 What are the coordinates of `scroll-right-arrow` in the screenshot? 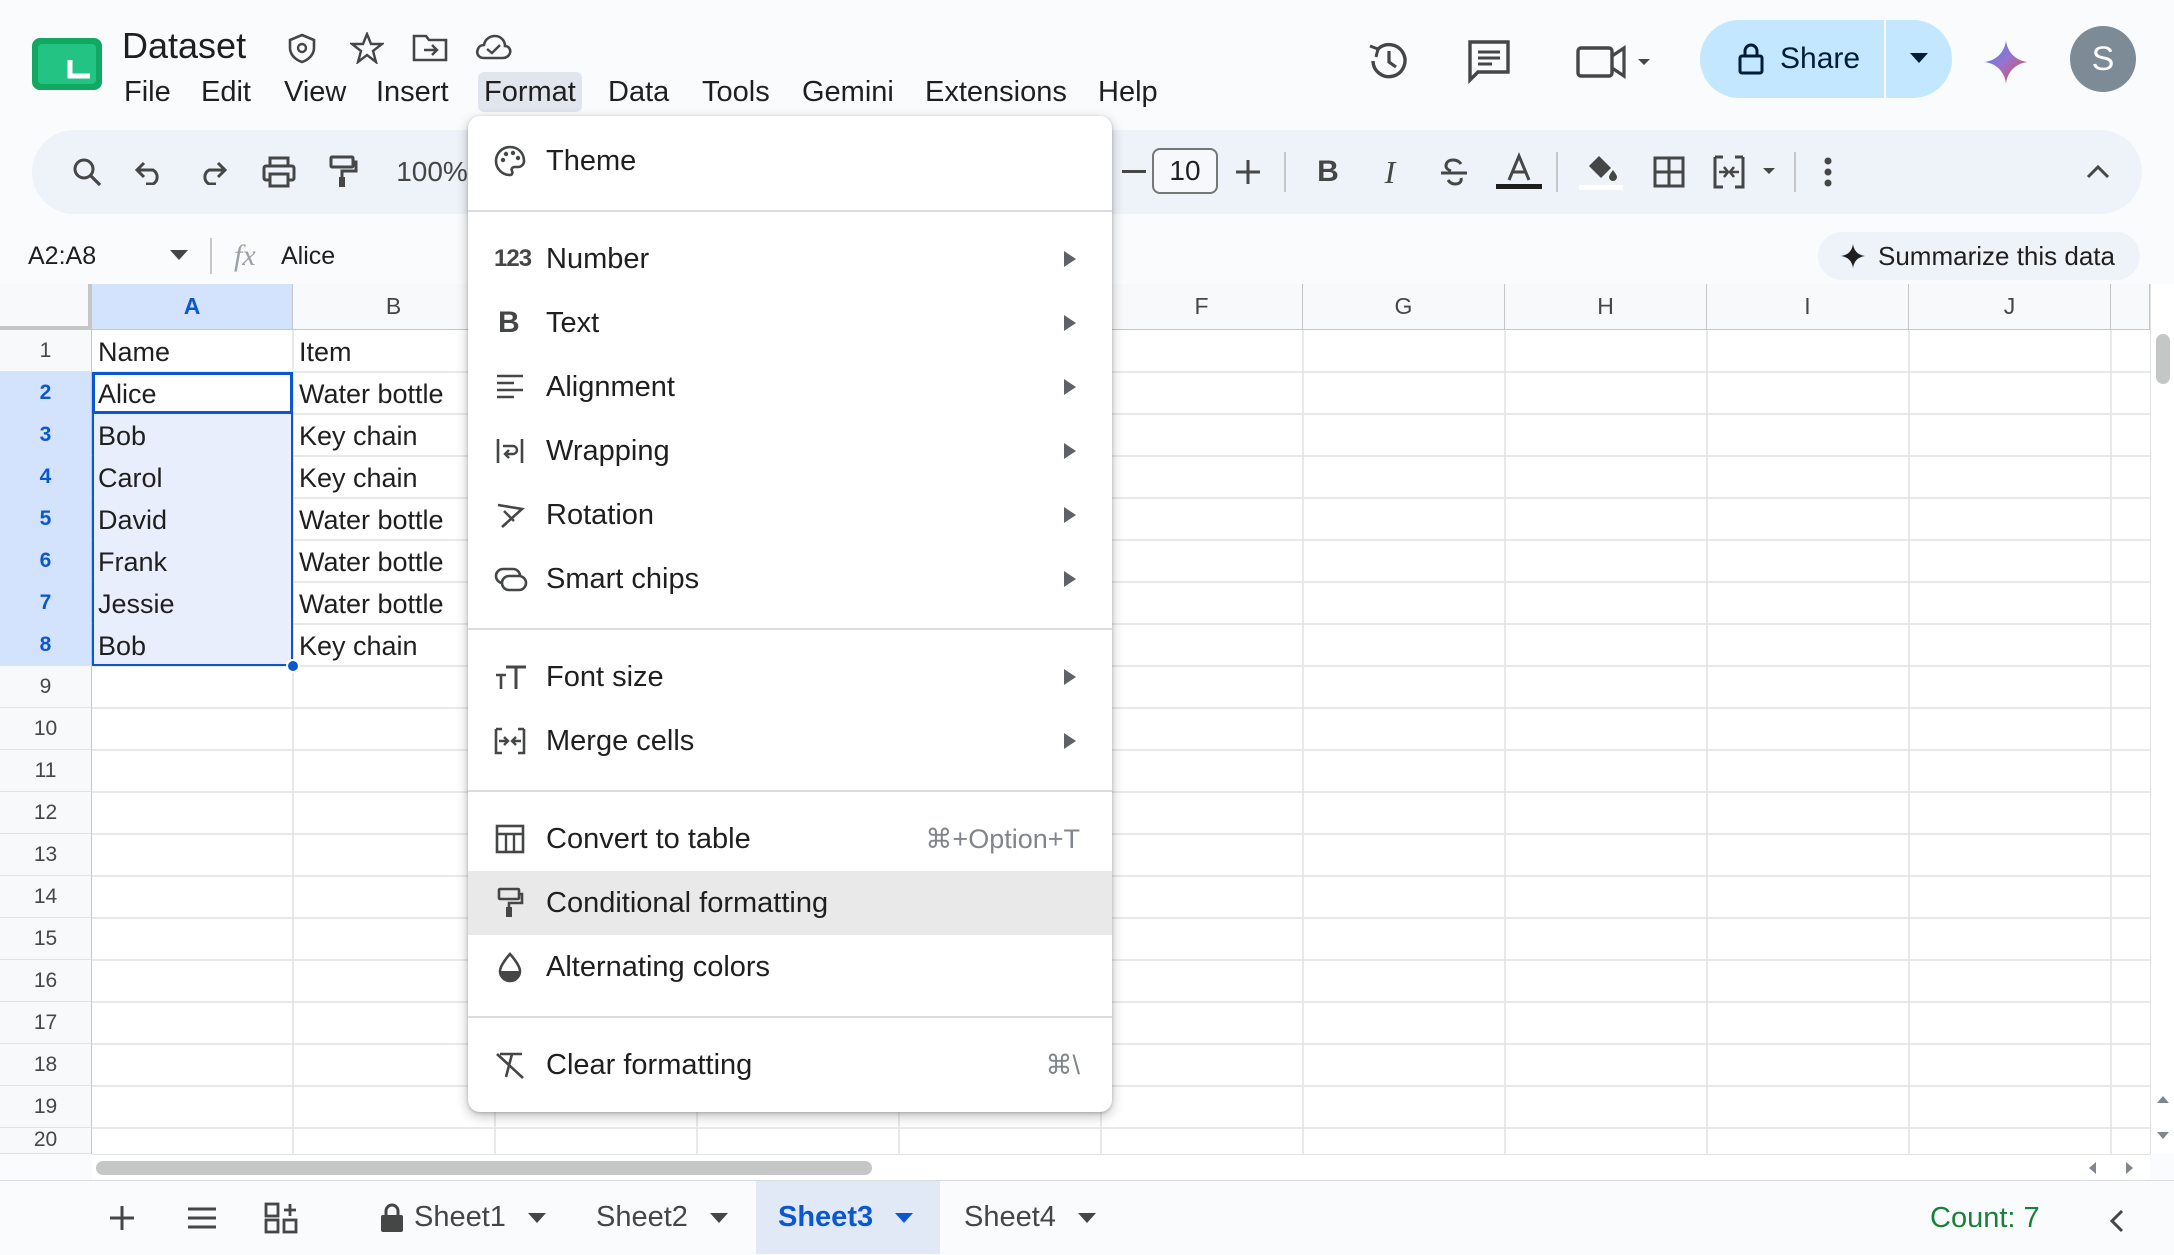 It's located at (2129, 1168).